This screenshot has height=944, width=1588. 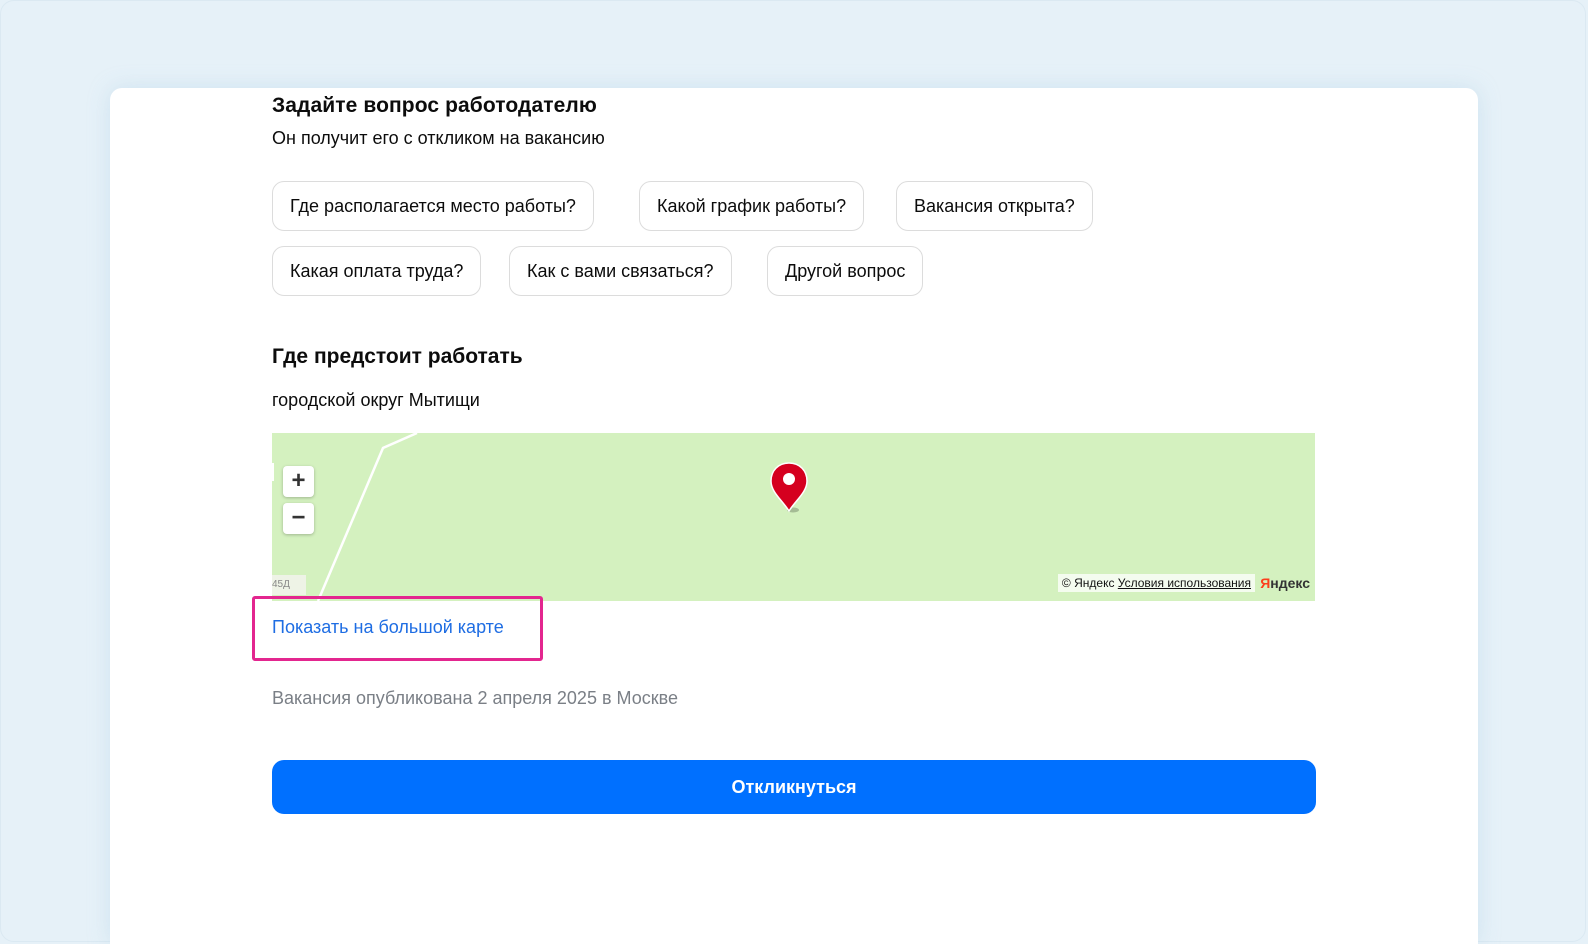 I want to click on work-location-title: Где предстоит работать, so click(x=397, y=356).